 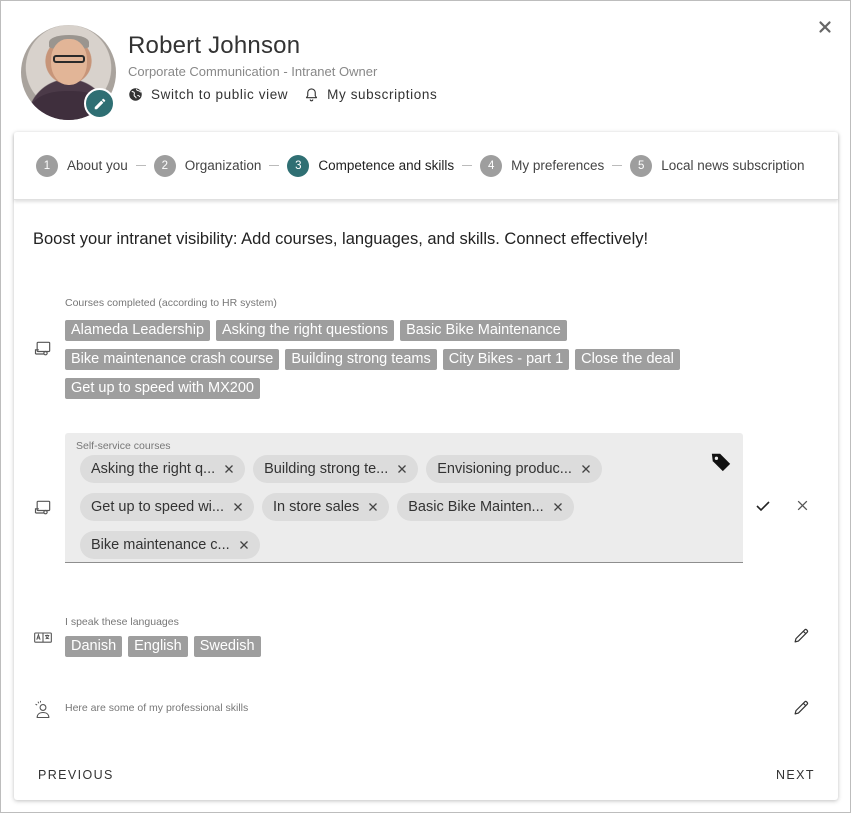 What do you see at coordinates (491, 165) in the screenshot?
I see `step-number: 4` at bounding box center [491, 165].